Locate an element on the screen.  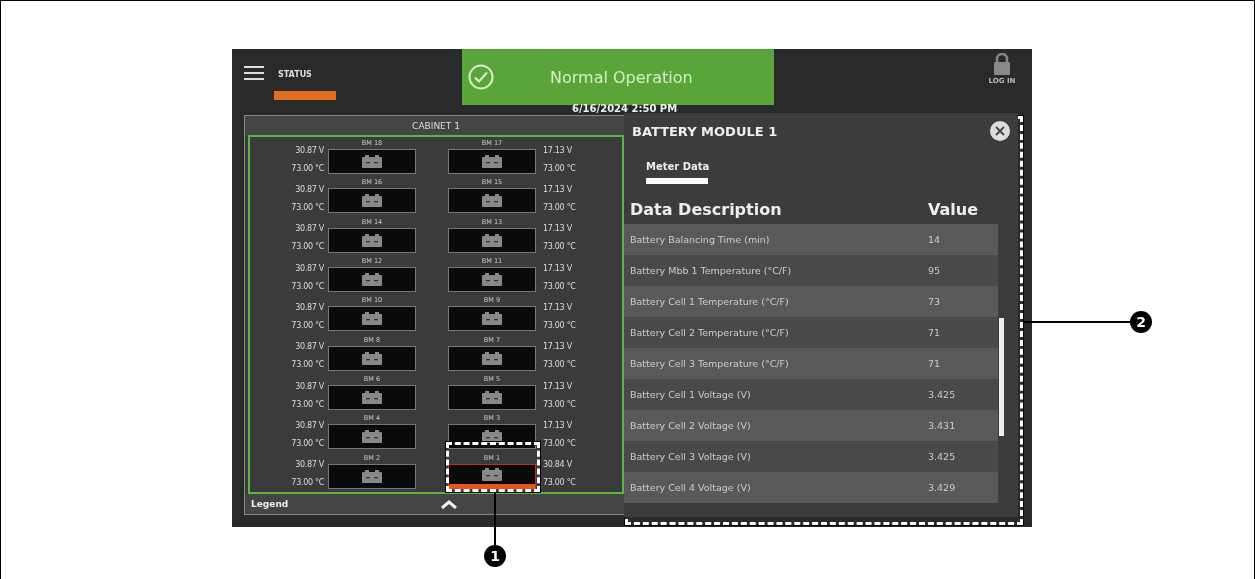
legend-label: Legend is located at coordinates (270, 504).